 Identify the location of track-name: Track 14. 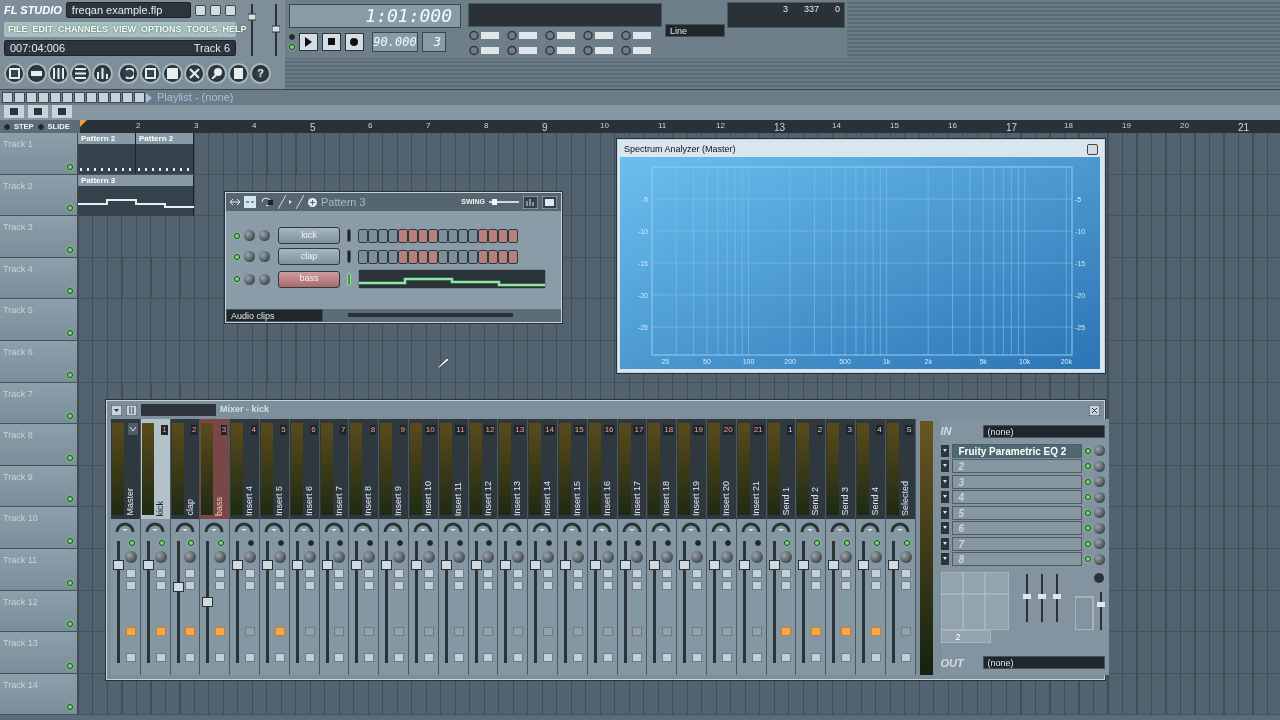
(20, 685).